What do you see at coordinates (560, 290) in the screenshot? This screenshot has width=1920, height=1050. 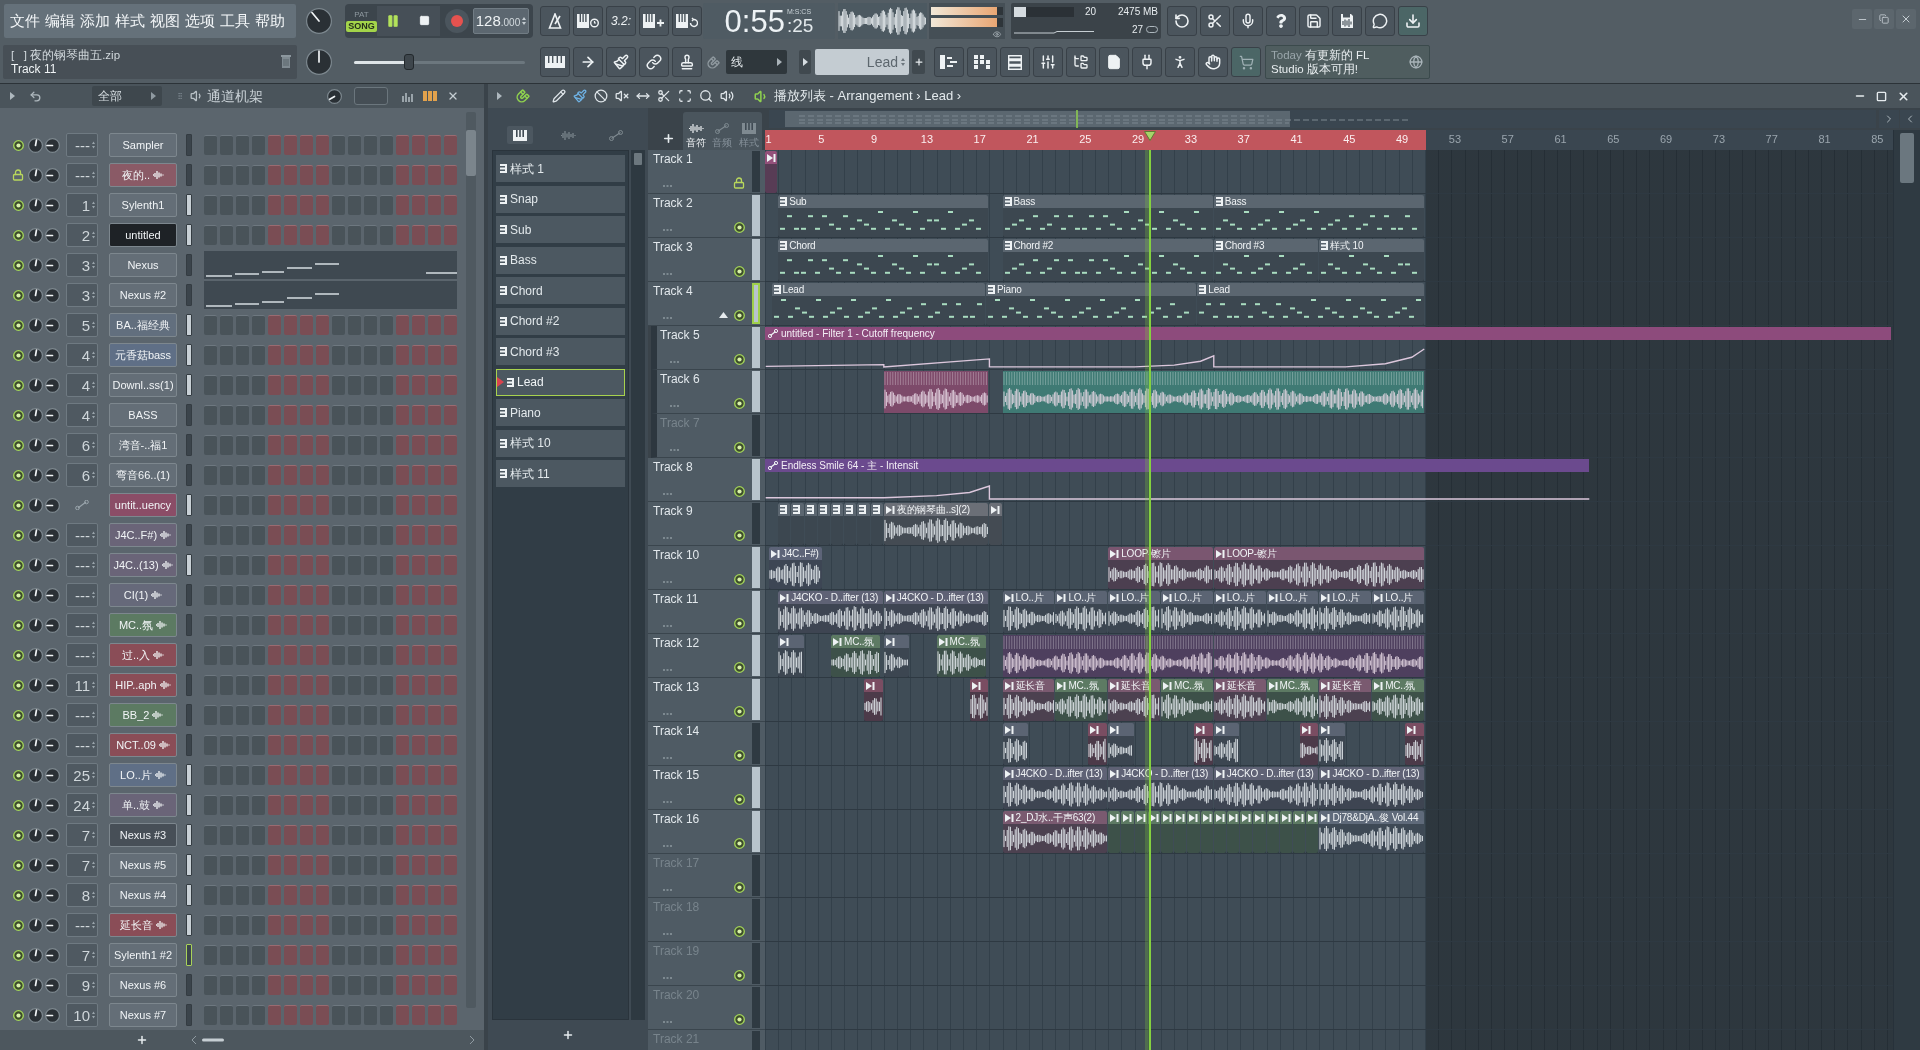 I see `pattern-item: Chord` at bounding box center [560, 290].